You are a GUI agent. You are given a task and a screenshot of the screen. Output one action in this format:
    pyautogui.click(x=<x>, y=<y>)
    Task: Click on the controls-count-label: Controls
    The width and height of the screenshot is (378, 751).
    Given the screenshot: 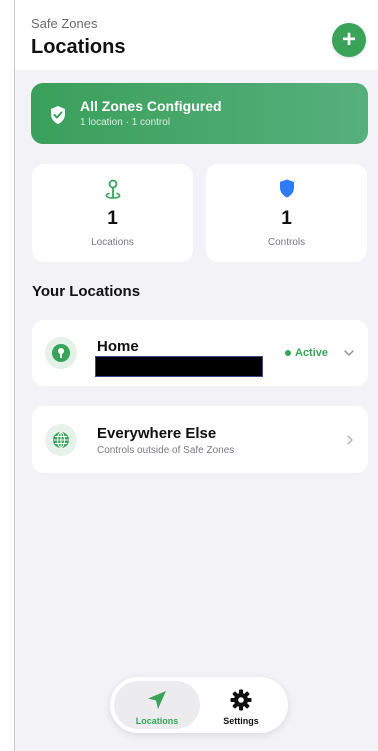 What is the action you would take?
    pyautogui.click(x=286, y=242)
    